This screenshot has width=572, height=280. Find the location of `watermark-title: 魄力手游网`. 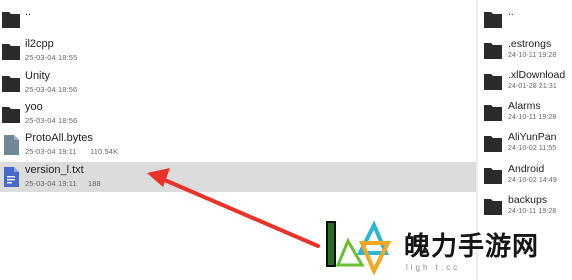

watermark-title: 魄力手游网 is located at coordinates (472, 247).